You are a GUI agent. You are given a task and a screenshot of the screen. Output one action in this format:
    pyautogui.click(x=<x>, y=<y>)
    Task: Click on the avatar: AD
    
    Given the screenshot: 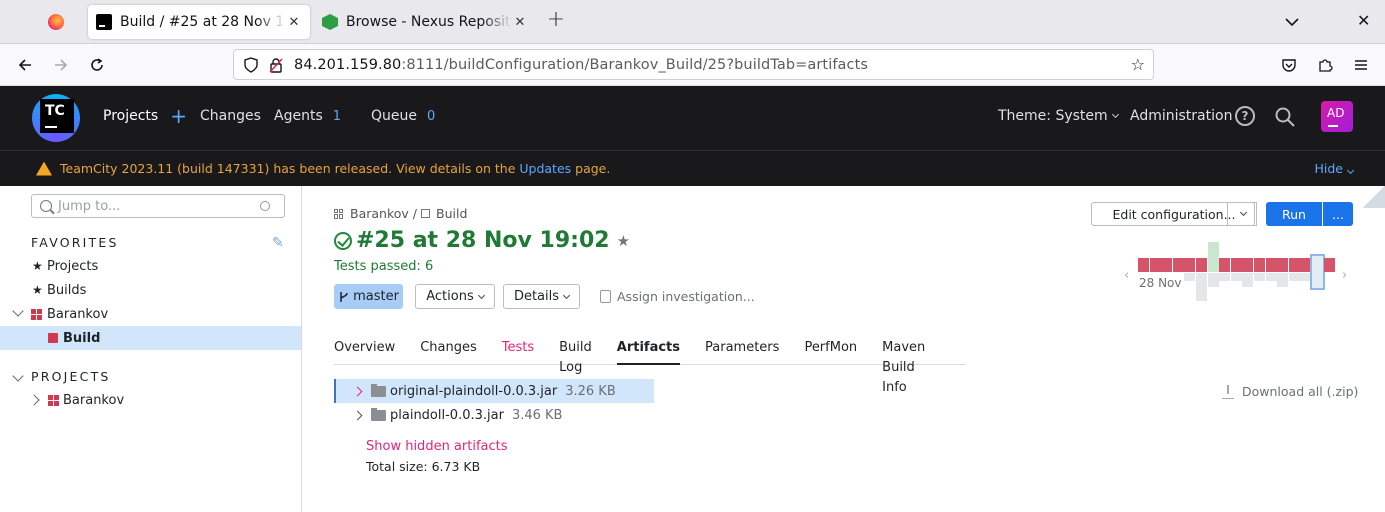 What is the action you would take?
    pyautogui.click(x=1337, y=116)
    